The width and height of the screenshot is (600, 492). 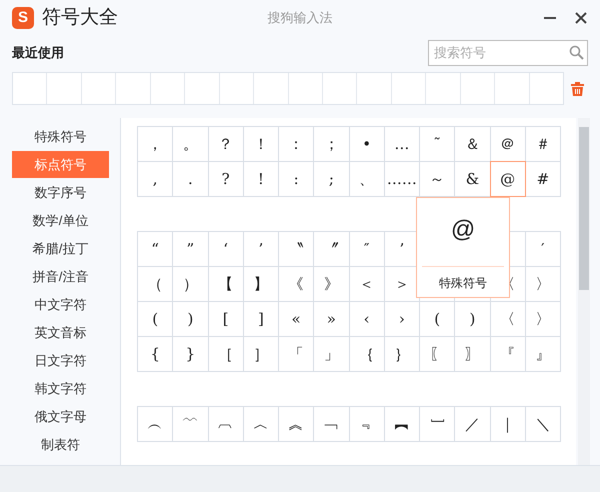 What do you see at coordinates (508, 144) in the screenshot?
I see `symbol-cell: ＠` at bounding box center [508, 144].